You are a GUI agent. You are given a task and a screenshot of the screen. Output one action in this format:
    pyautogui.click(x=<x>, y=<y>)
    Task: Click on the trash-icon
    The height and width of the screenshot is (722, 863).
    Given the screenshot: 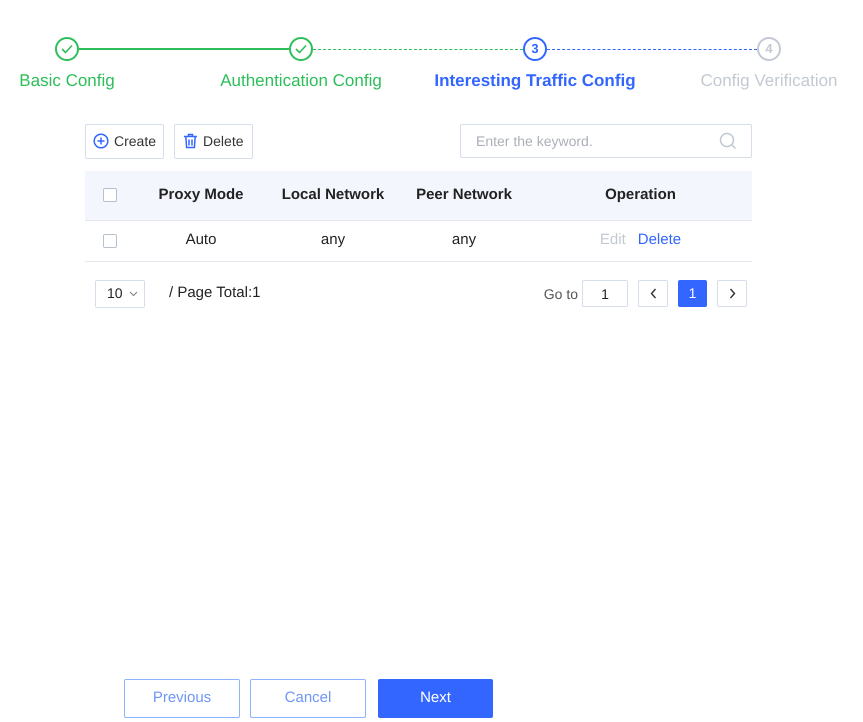 What is the action you would take?
    pyautogui.click(x=190, y=141)
    